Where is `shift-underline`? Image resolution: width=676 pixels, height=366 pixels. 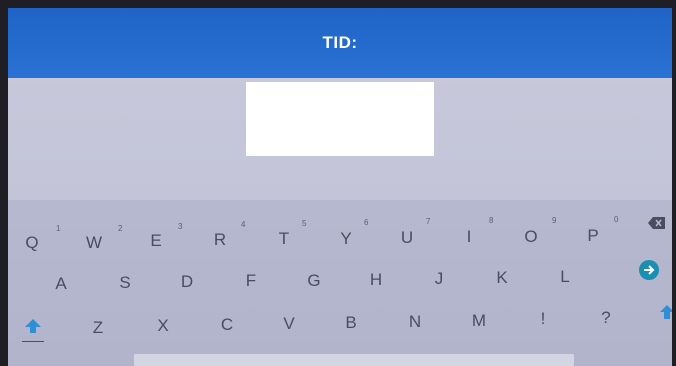
shift-underline is located at coordinates (33, 341).